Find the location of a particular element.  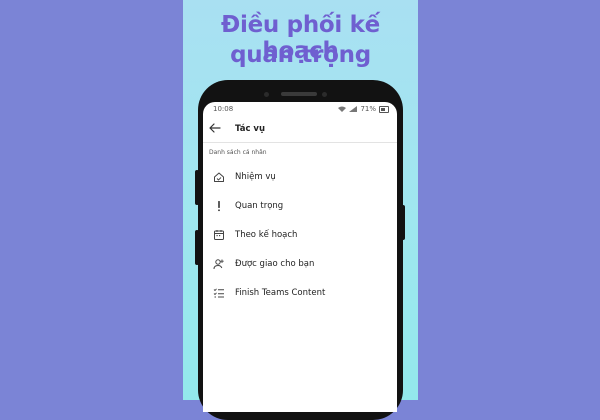

checklist-icon is located at coordinates (218, 293).